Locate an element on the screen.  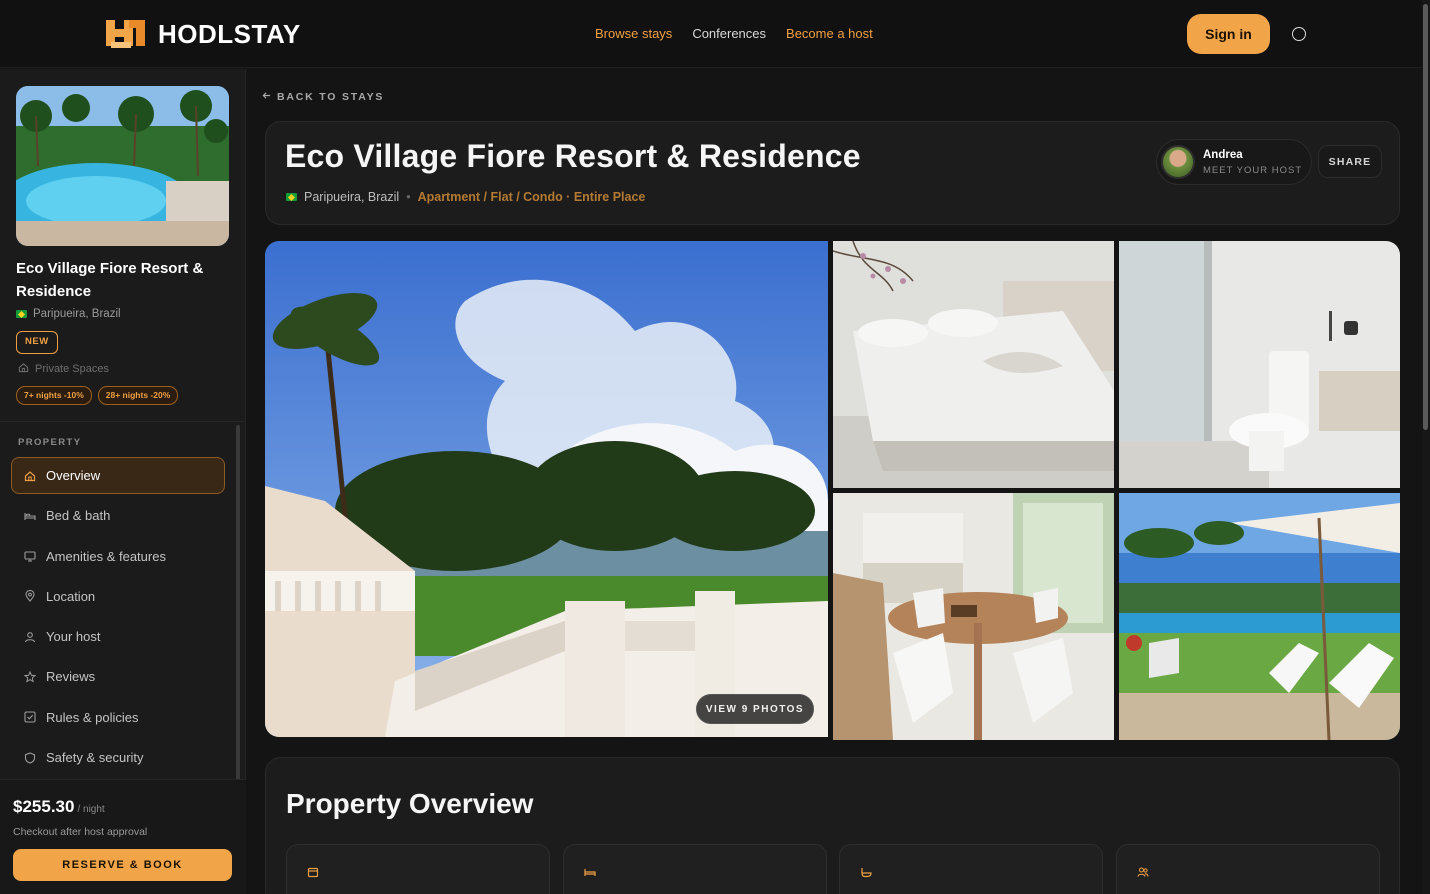
brand-name: HODLSTAY is located at coordinates (229, 33).